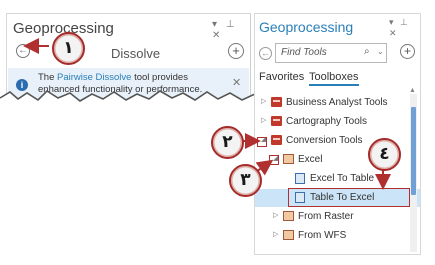  Describe the element at coordinates (68, 48) in the screenshot. I see `callout-1: ١` at that location.